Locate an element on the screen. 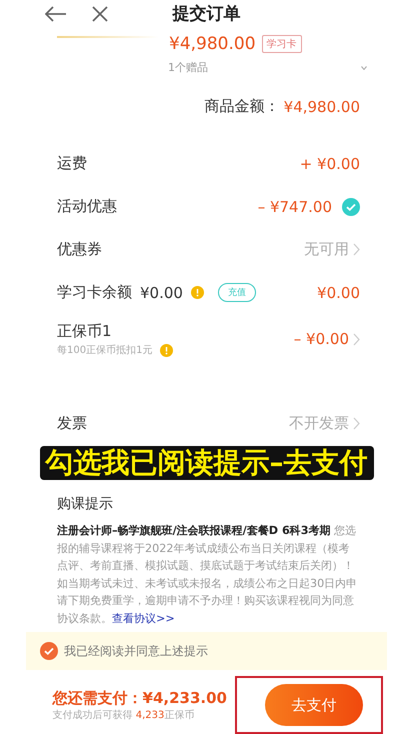 The width and height of the screenshot is (413, 734). agree-label: 我已经阅读并同意上述提示 is located at coordinates (136, 651).